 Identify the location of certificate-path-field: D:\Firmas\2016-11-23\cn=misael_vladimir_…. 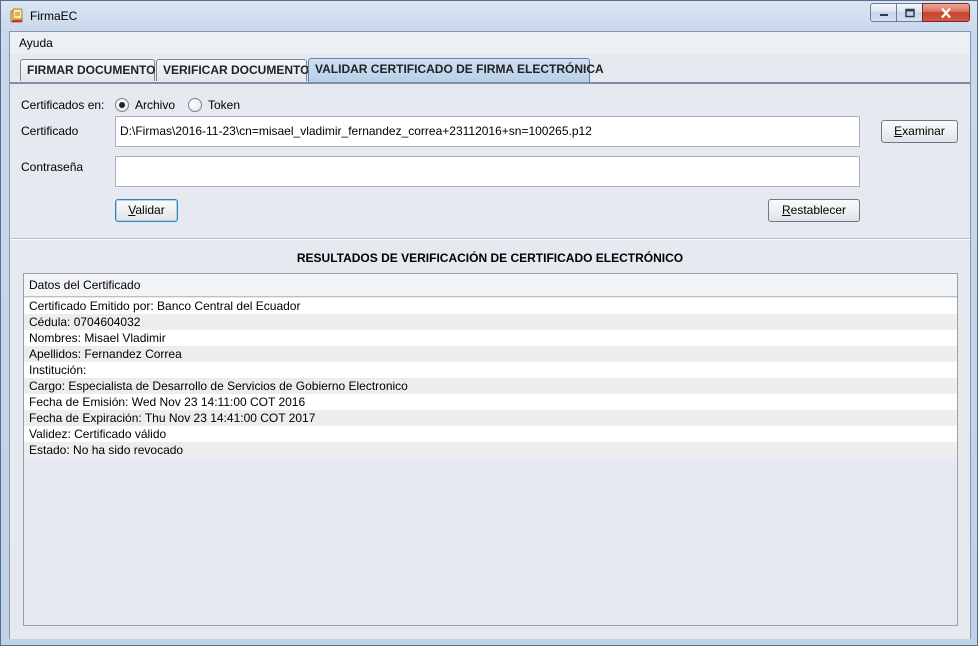
(487, 131).